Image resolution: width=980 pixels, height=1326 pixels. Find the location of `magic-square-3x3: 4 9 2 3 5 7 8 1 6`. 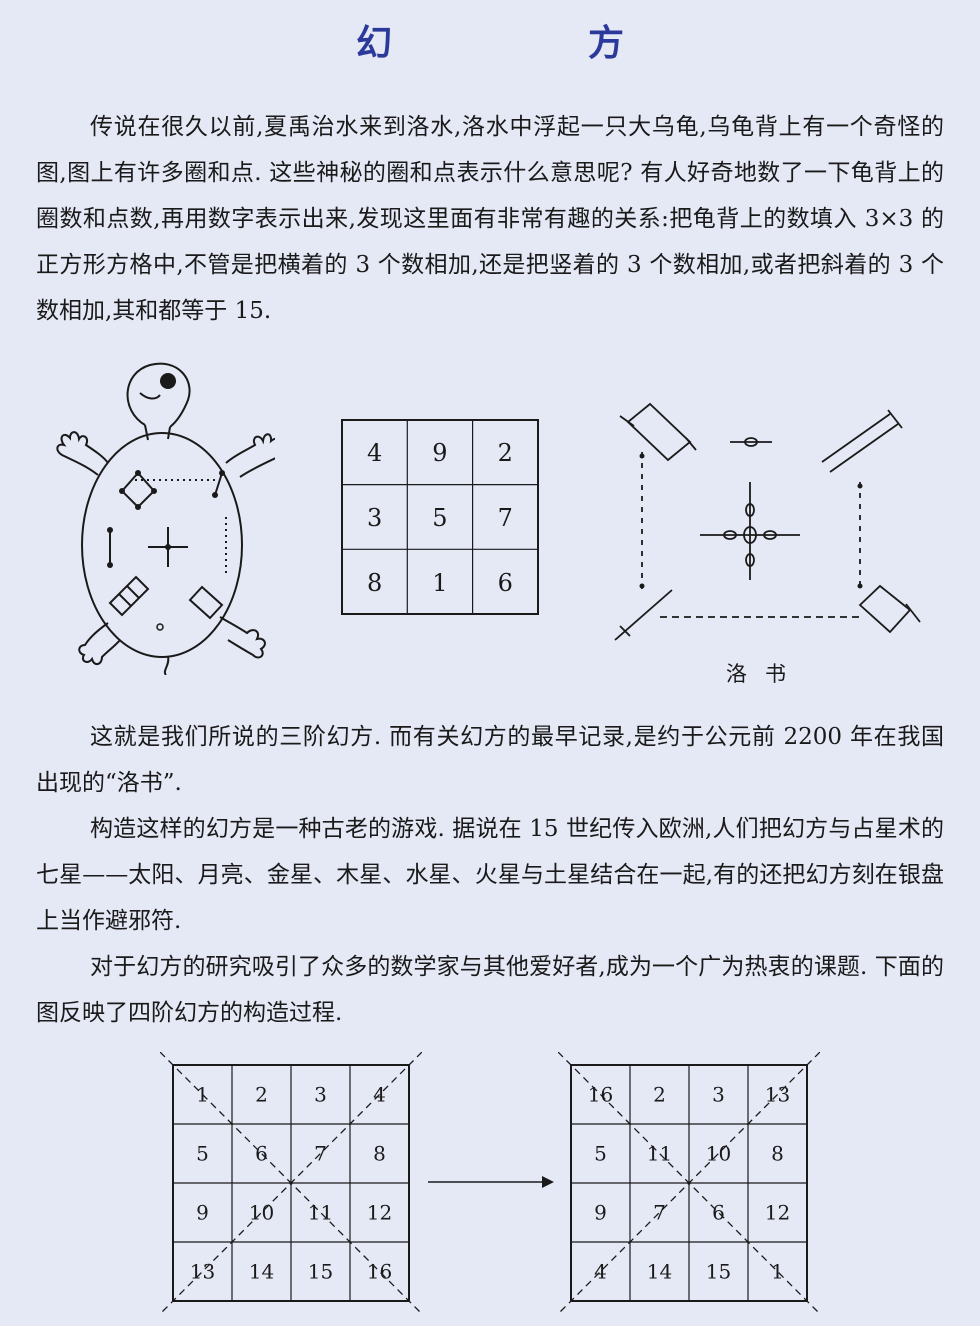

magic-square-3x3: 4 9 2 3 5 7 8 1 6 is located at coordinates (440, 517).